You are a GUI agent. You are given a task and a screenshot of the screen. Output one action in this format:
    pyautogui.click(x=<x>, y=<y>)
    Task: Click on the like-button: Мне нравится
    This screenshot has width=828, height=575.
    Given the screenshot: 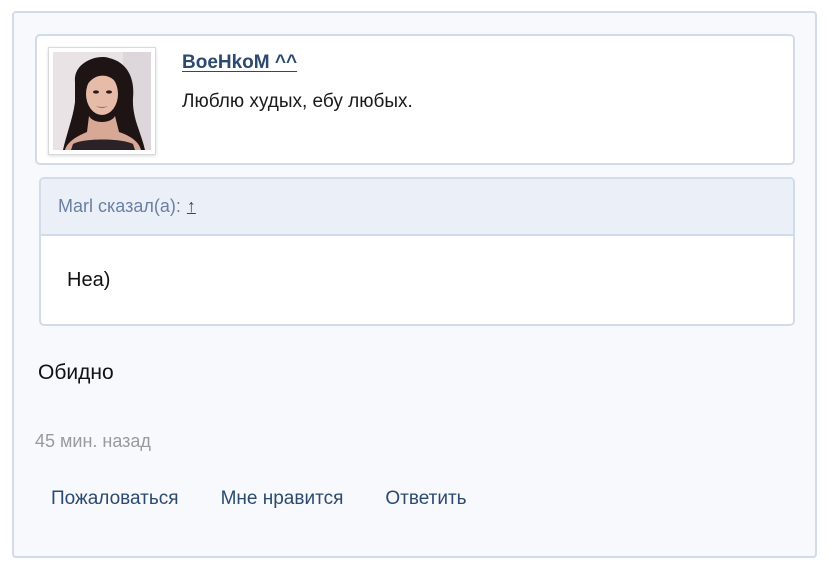 What is the action you would take?
    pyautogui.click(x=282, y=499)
    